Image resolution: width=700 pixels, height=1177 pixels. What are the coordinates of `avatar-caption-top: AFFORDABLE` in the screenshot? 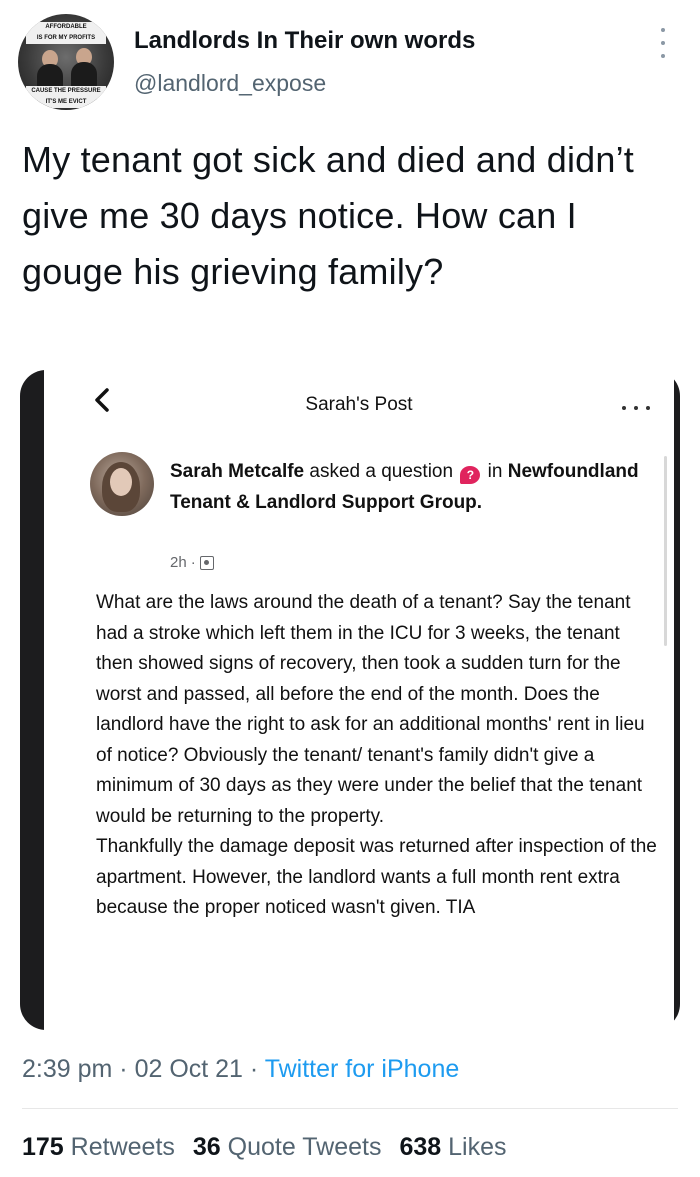 It's located at (66, 27).